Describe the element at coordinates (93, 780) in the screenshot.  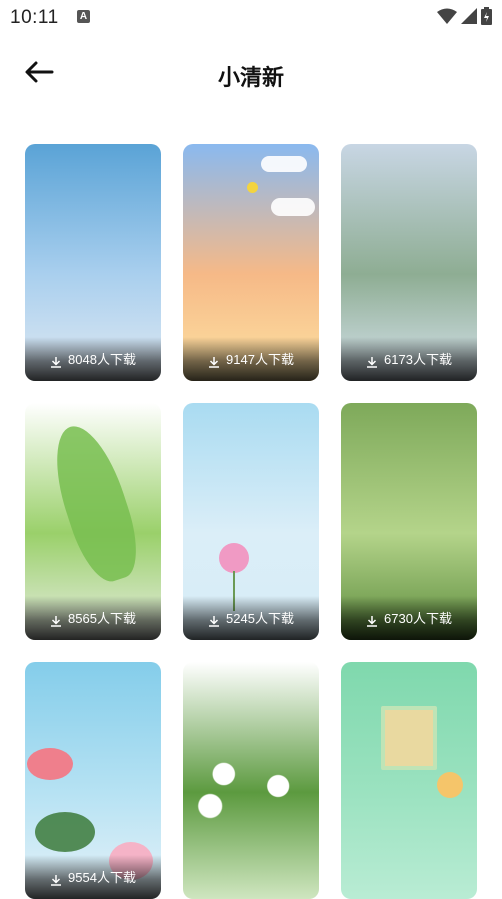
I see `wallpaper-card: 9554人下载` at that location.